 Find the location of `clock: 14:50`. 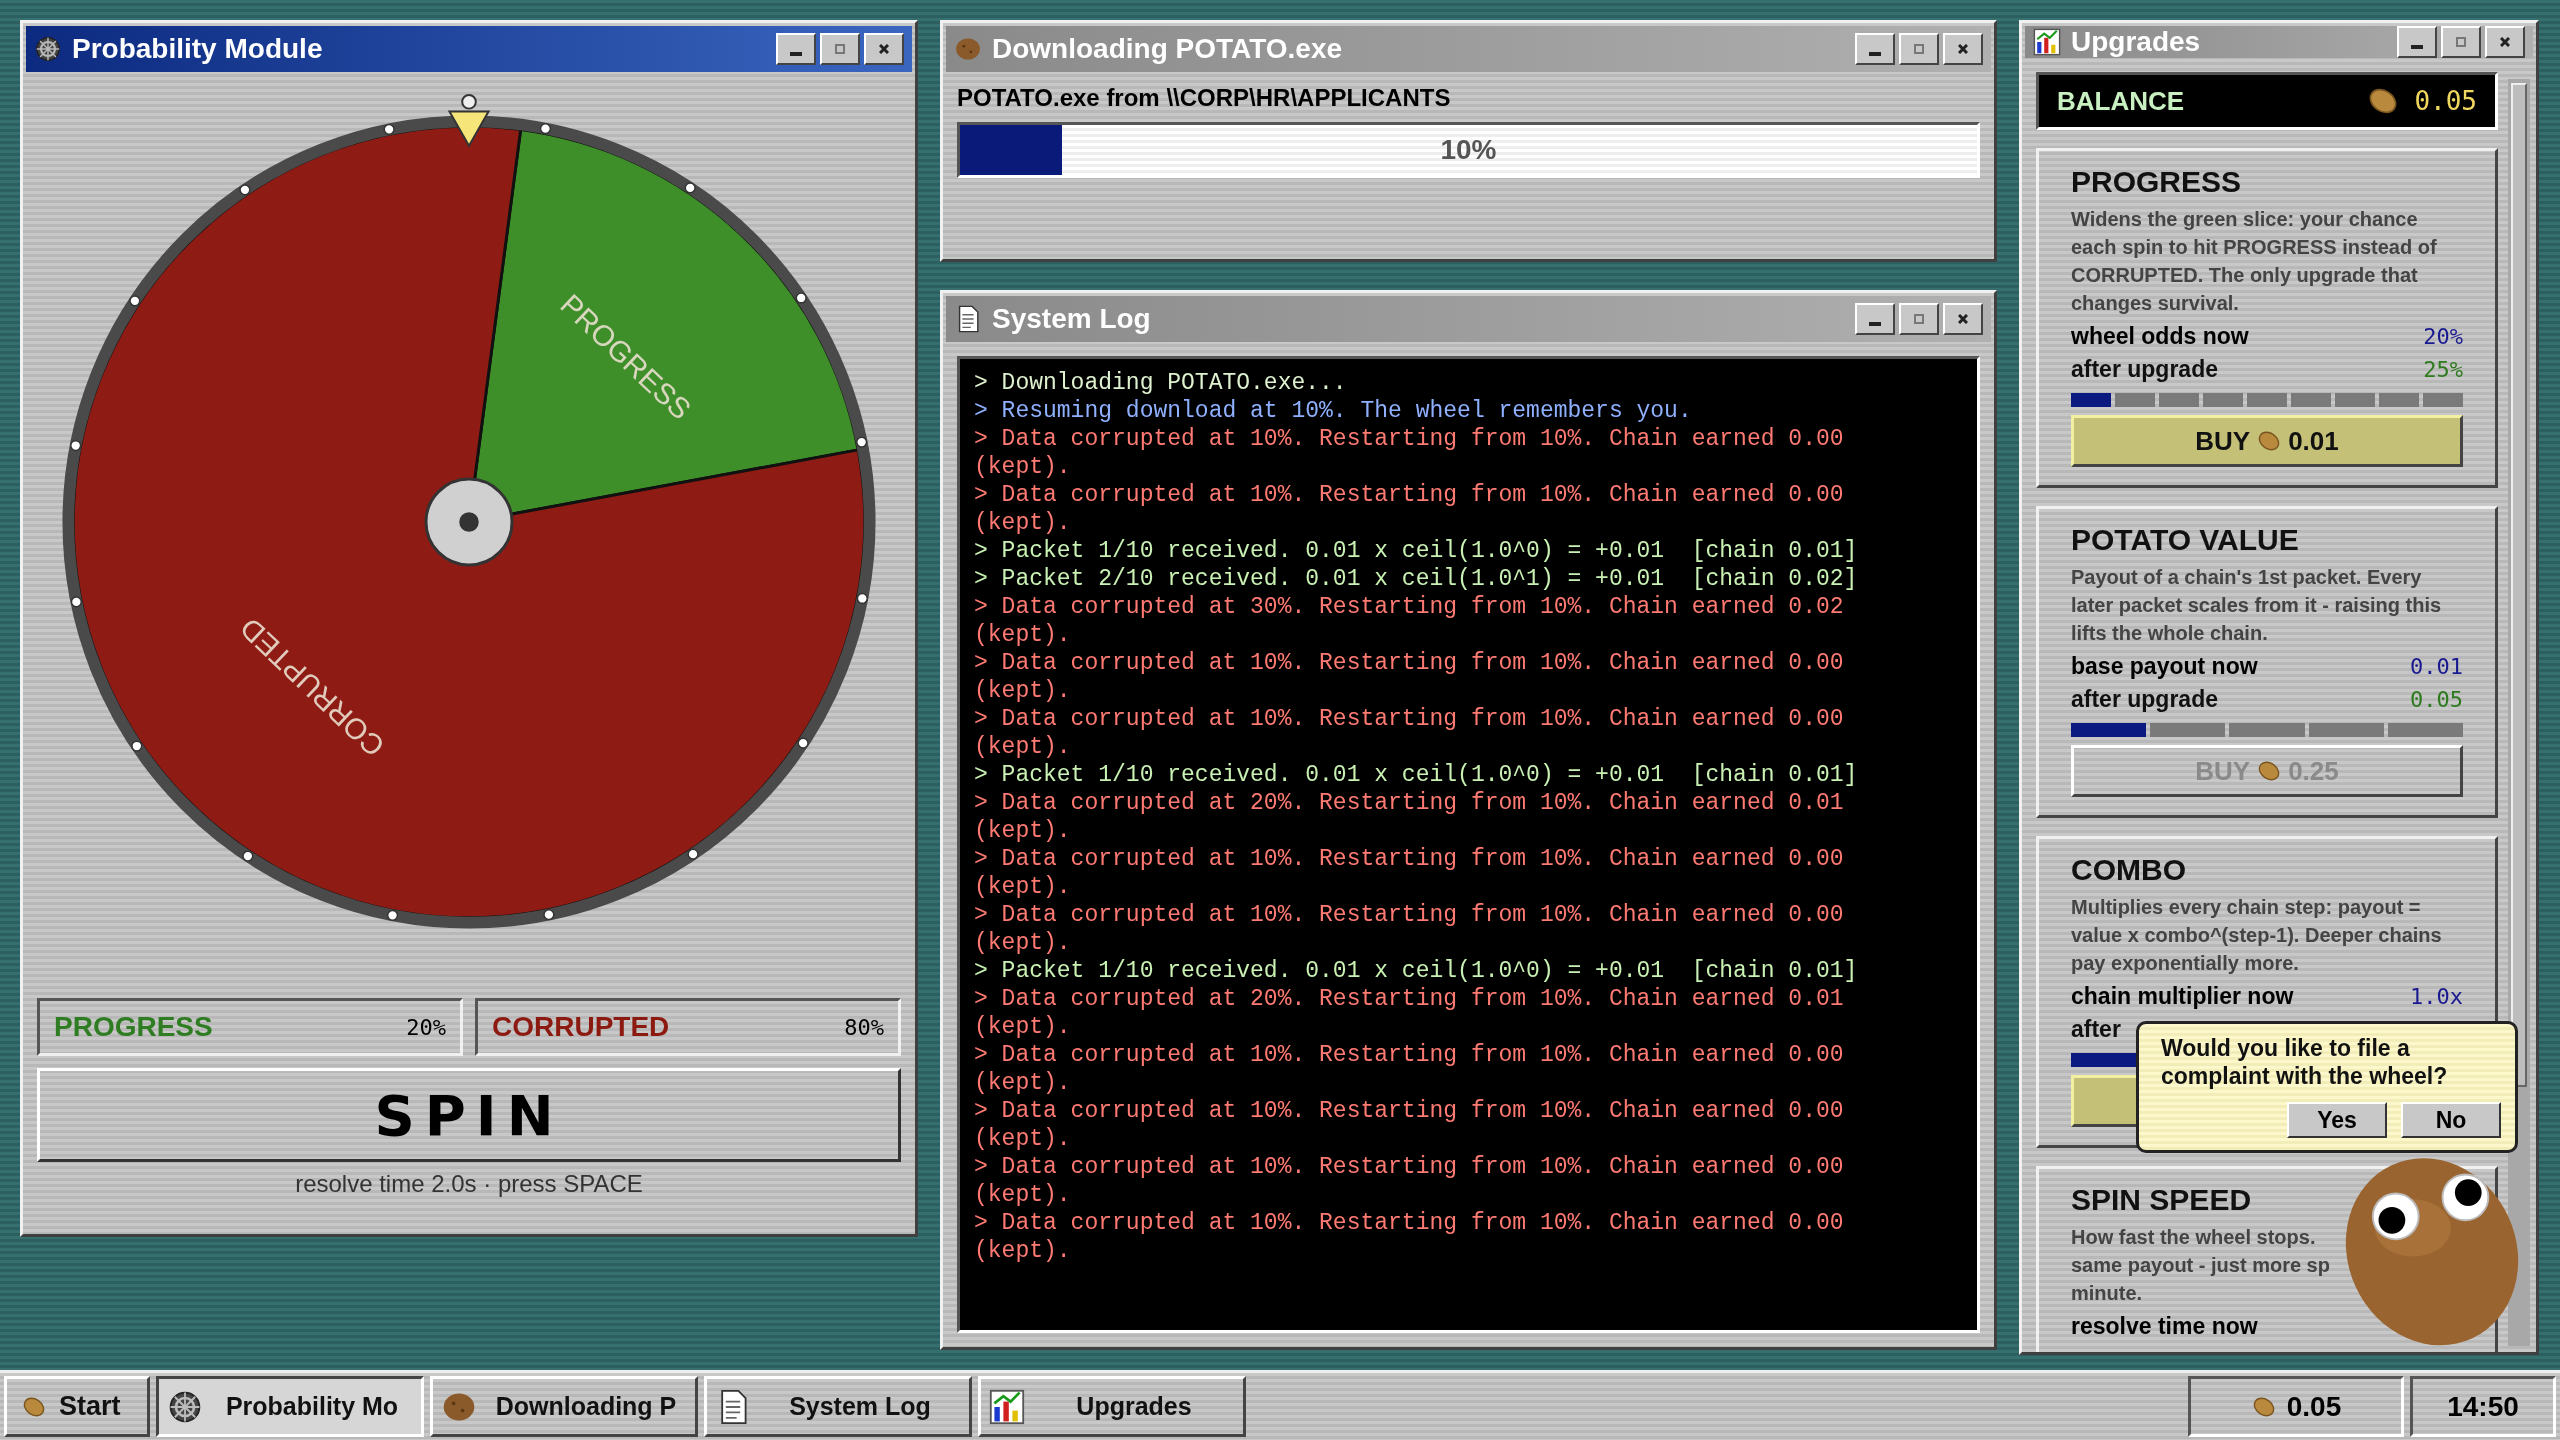

clock: 14:50 is located at coordinates (2483, 1406).